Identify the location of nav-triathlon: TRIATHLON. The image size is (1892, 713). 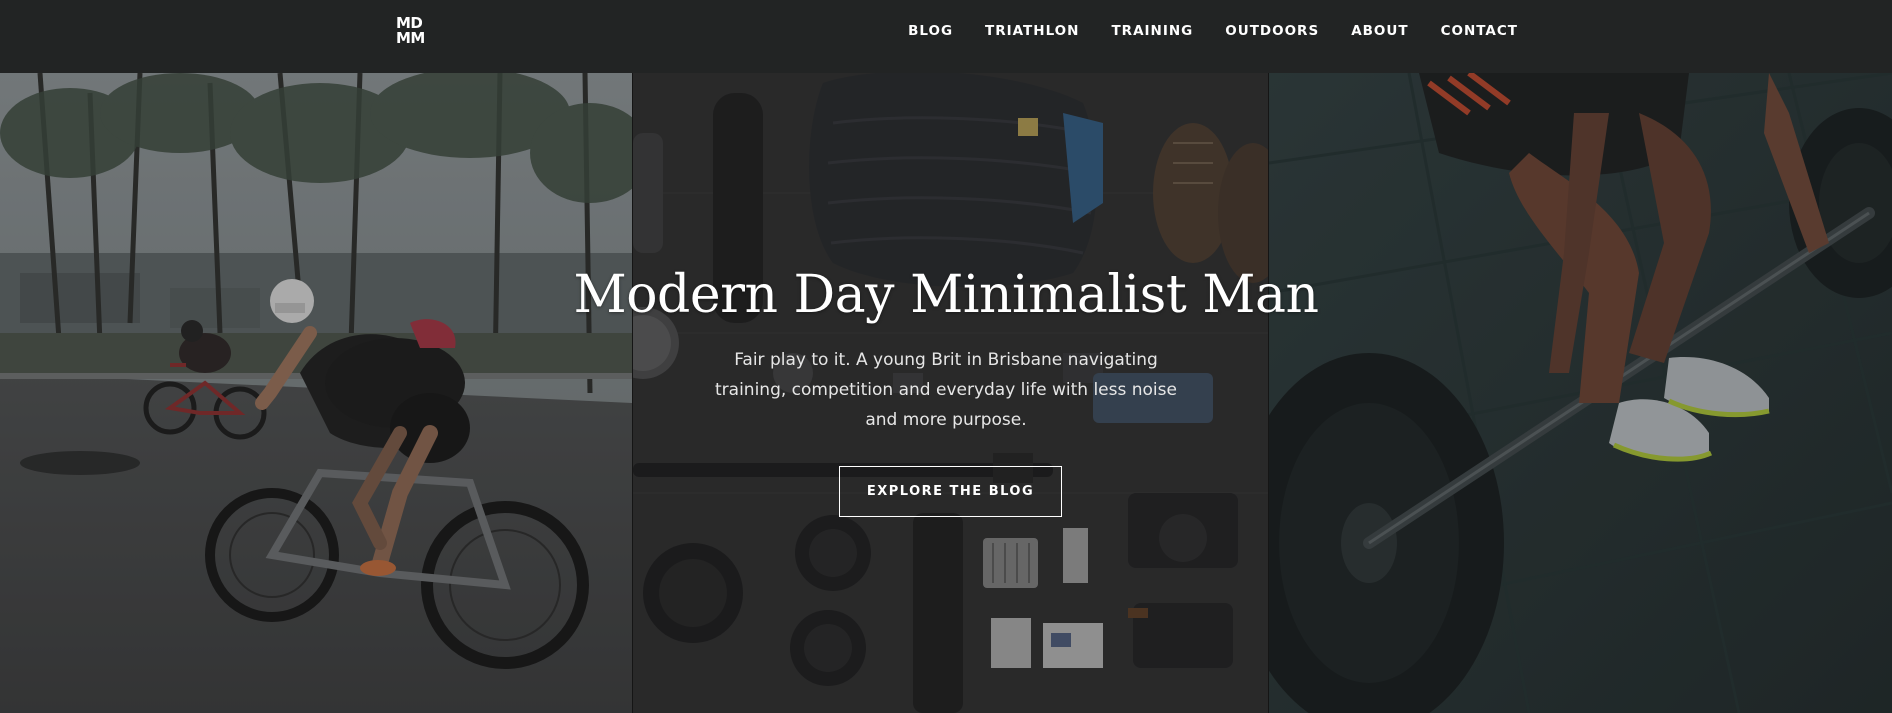
(1032, 31).